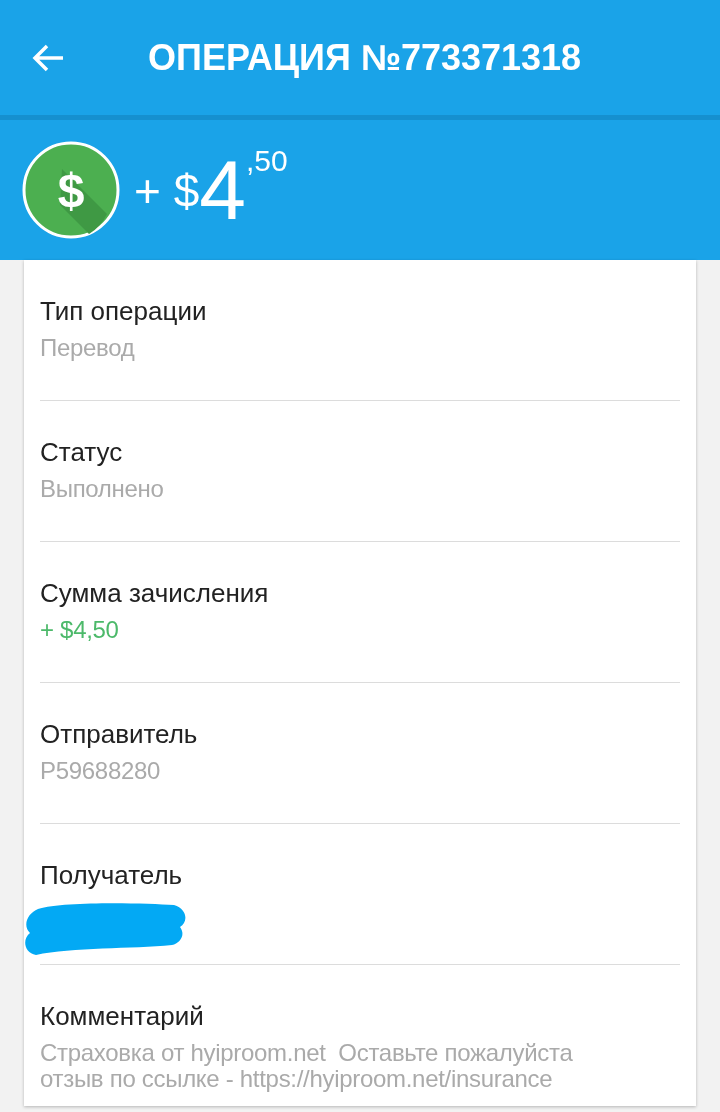  I want to click on detail-value: Перевод, so click(88, 348).